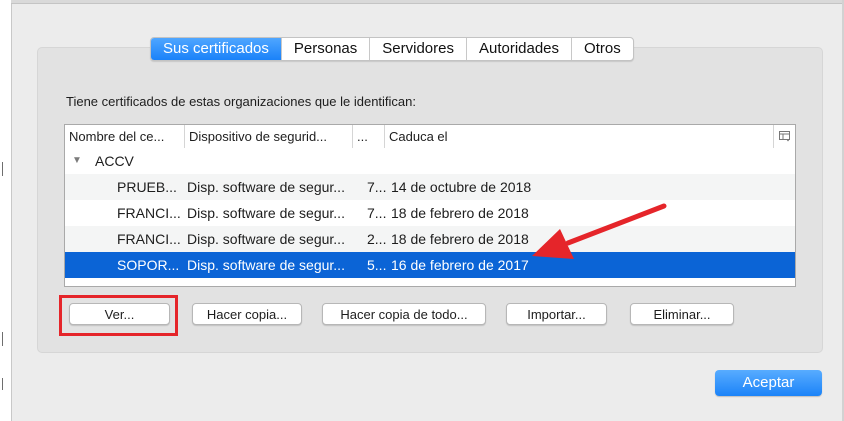  I want to click on window-top-edge, so click(427, 2).